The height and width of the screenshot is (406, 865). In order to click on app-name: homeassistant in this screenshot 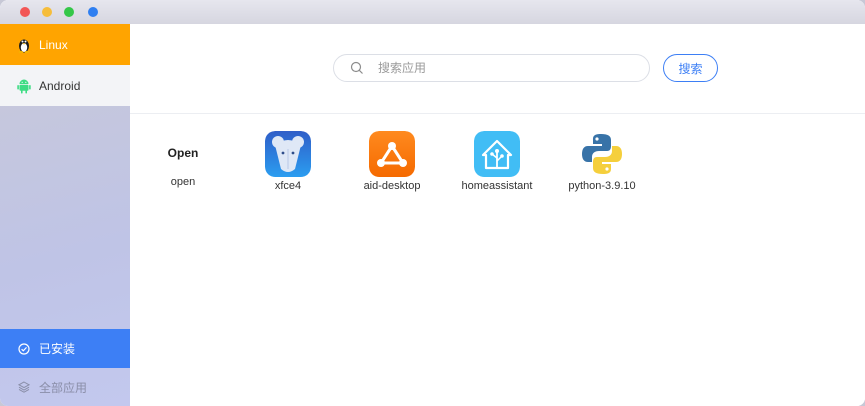, I will do `click(497, 186)`.